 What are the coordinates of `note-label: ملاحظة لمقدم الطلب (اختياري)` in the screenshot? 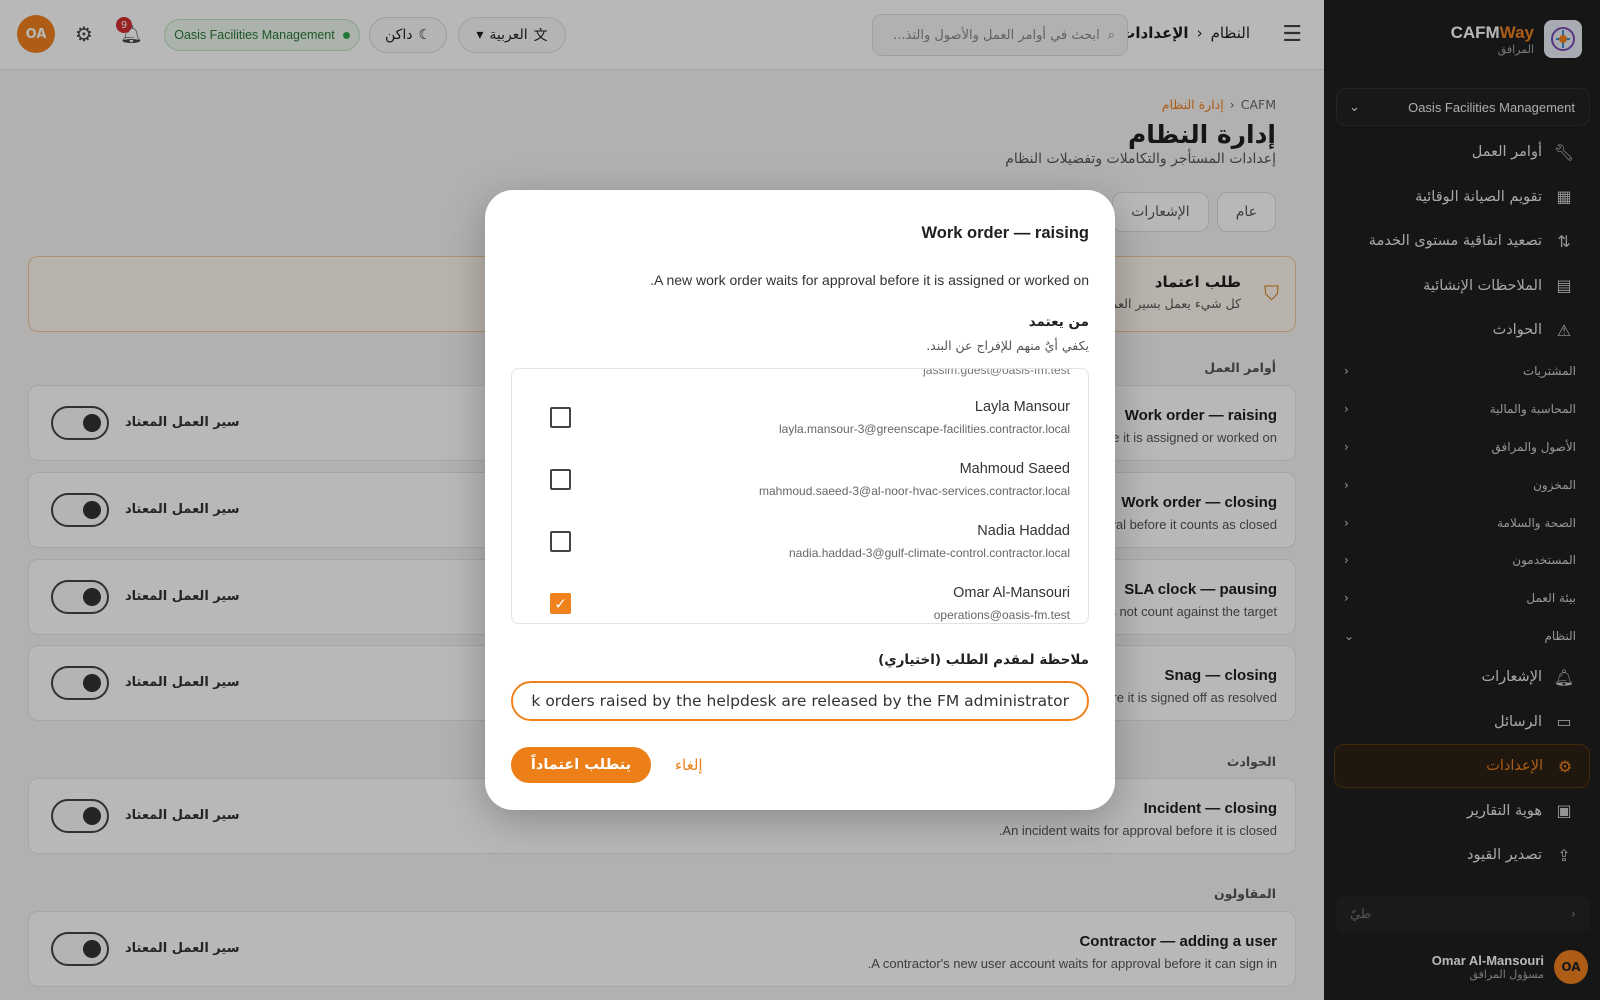 It's located at (983, 660).